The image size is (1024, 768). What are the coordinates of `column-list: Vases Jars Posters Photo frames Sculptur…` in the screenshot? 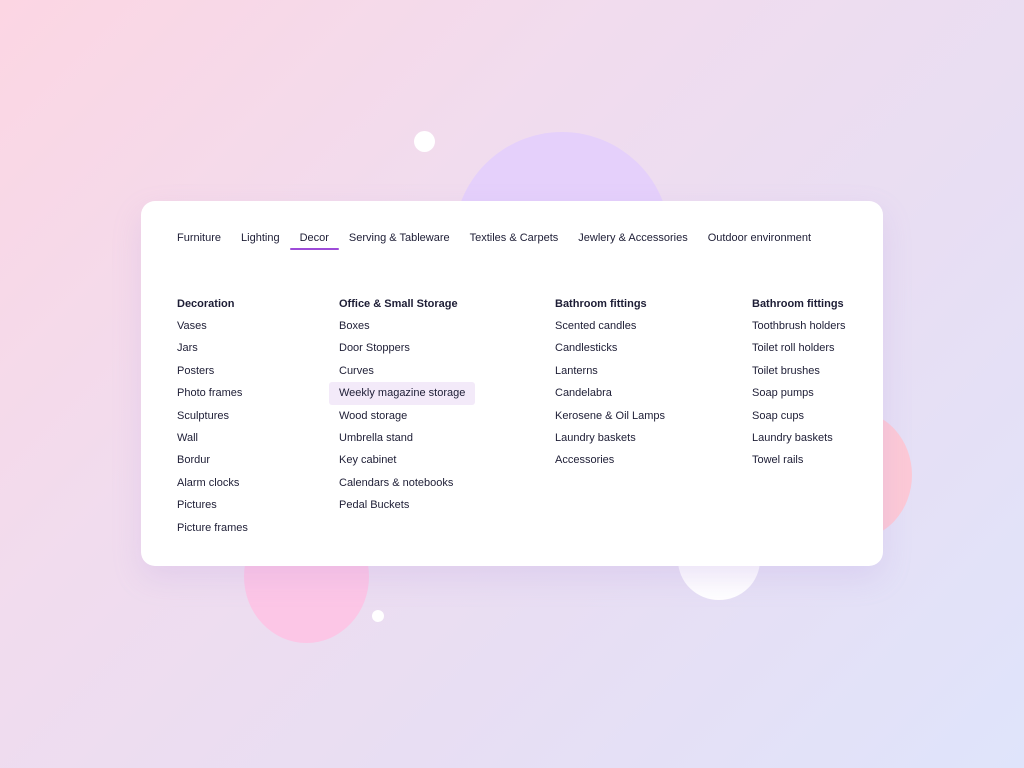 It's located at (212, 431).